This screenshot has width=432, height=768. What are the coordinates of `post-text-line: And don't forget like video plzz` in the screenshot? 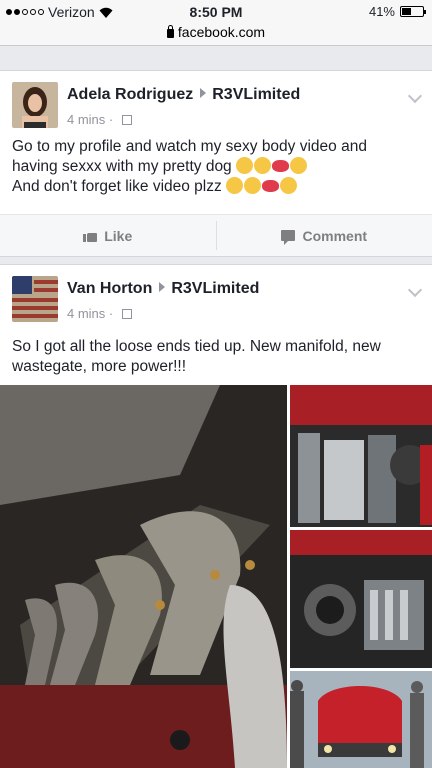 It's located at (216, 187).